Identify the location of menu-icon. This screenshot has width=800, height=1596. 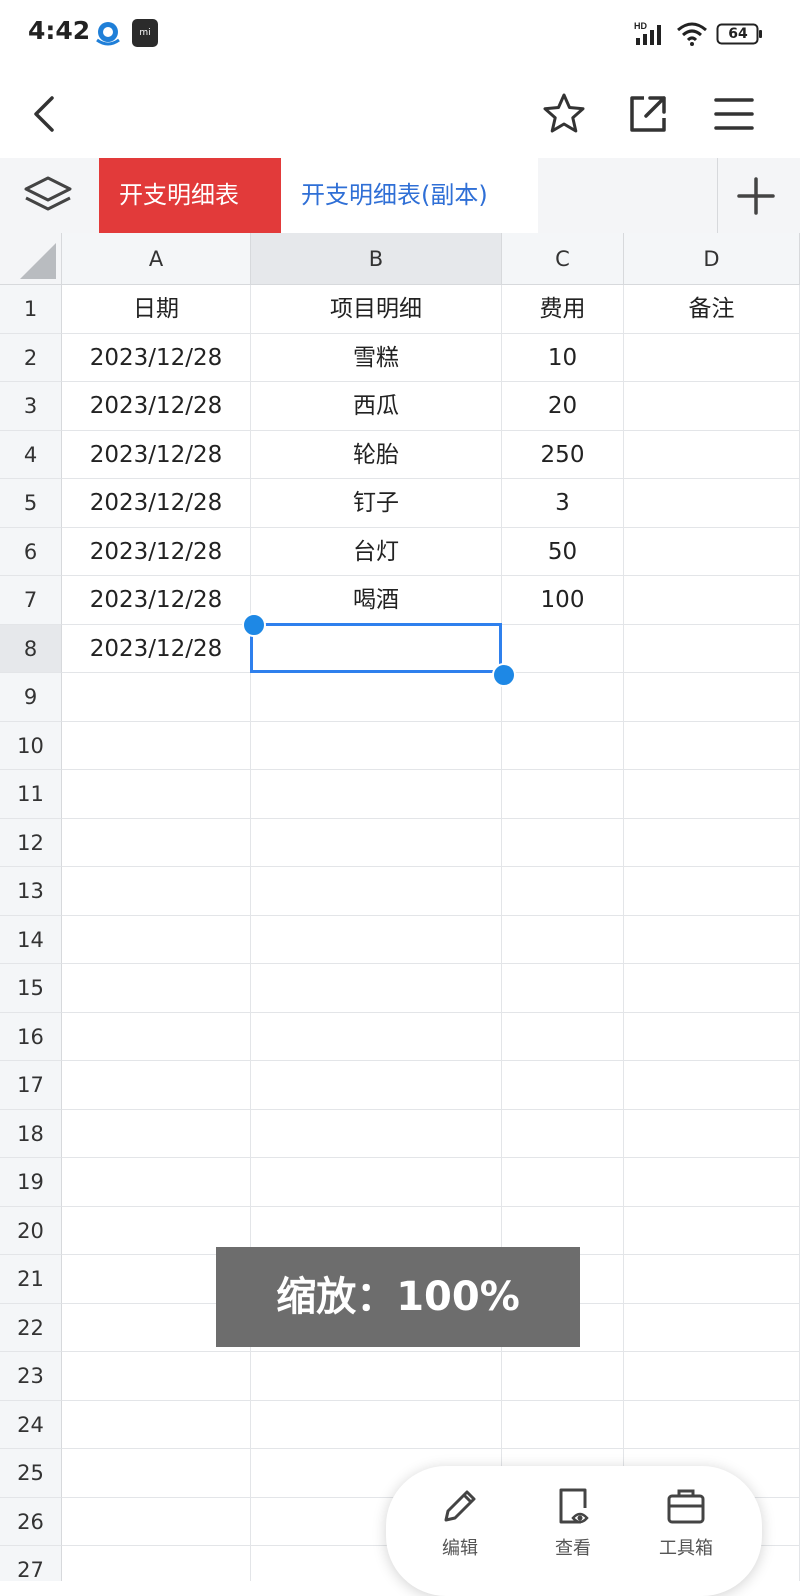
(734, 114).